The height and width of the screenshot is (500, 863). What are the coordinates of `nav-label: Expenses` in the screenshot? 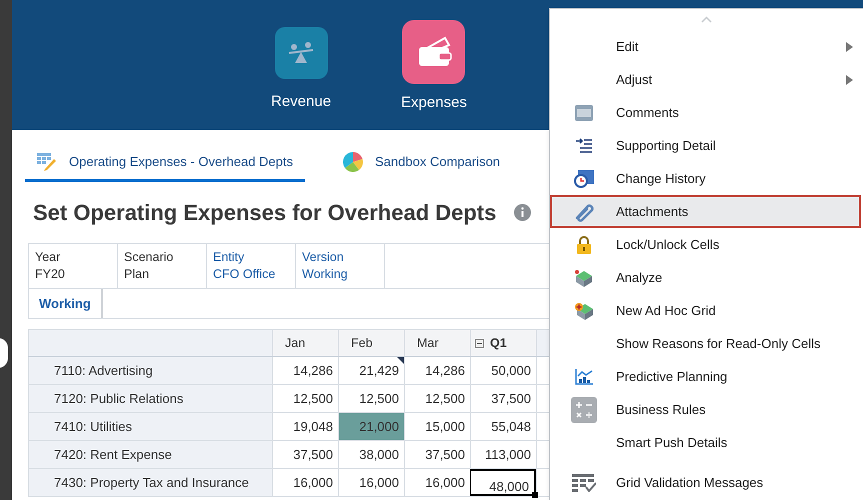 It's located at (434, 103).